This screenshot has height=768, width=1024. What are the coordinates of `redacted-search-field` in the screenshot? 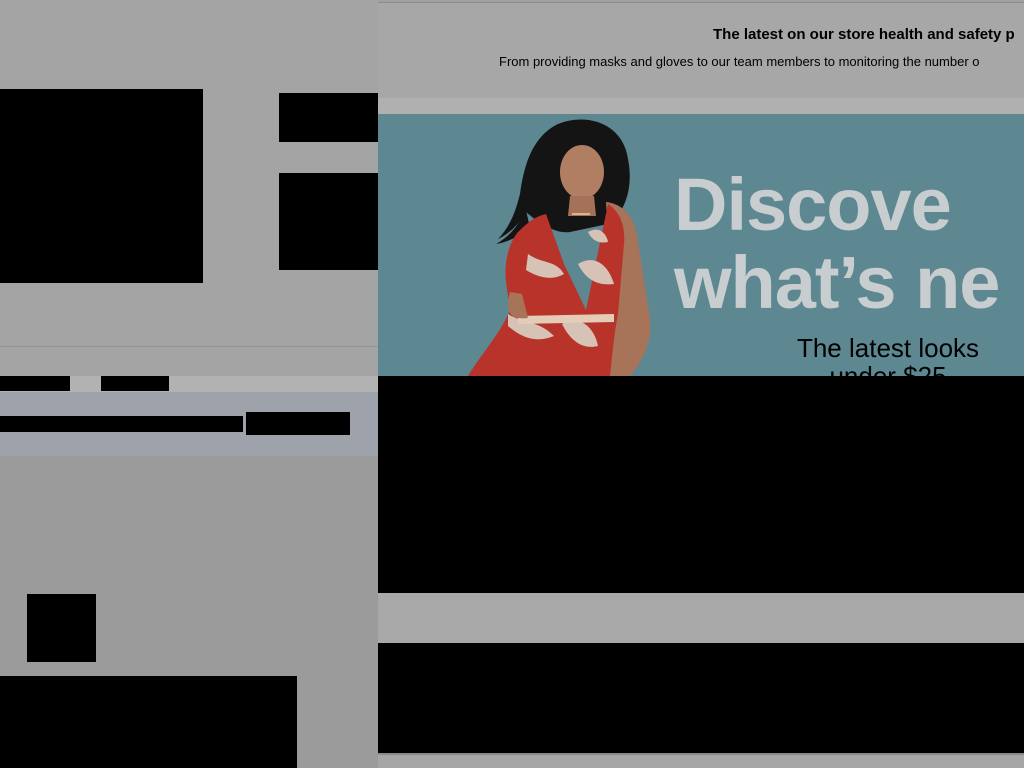 It's located at (121, 424).